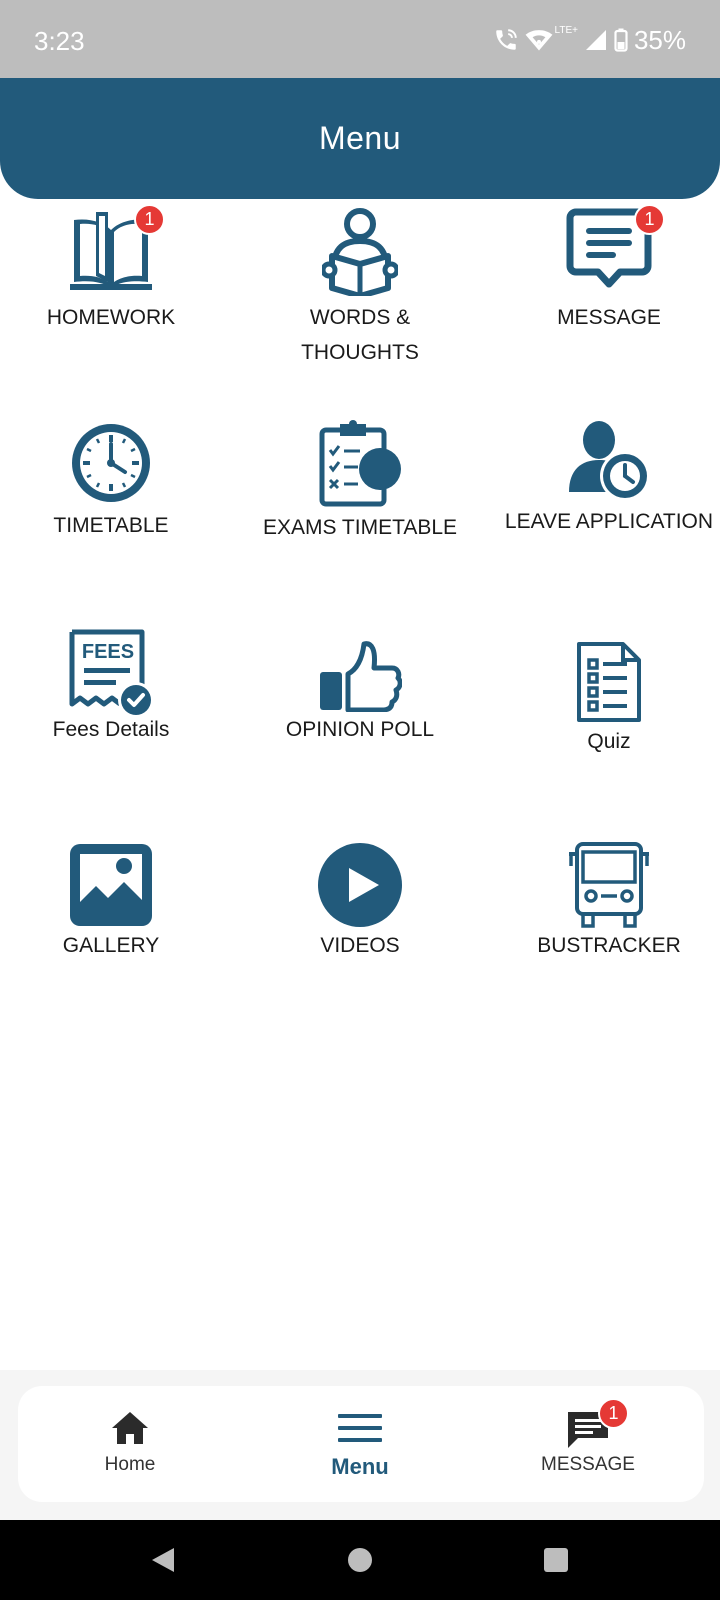  What do you see at coordinates (659, 39) in the screenshot?
I see `battery-level: 35%` at bounding box center [659, 39].